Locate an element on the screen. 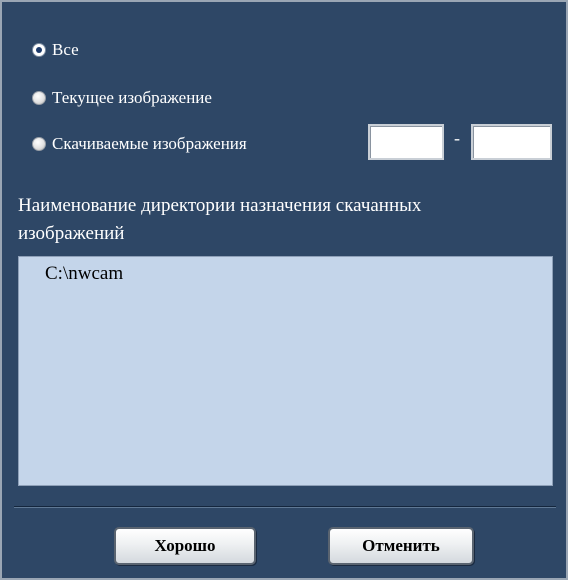 The image size is (574, 585). range-to-input is located at coordinates (511, 142).